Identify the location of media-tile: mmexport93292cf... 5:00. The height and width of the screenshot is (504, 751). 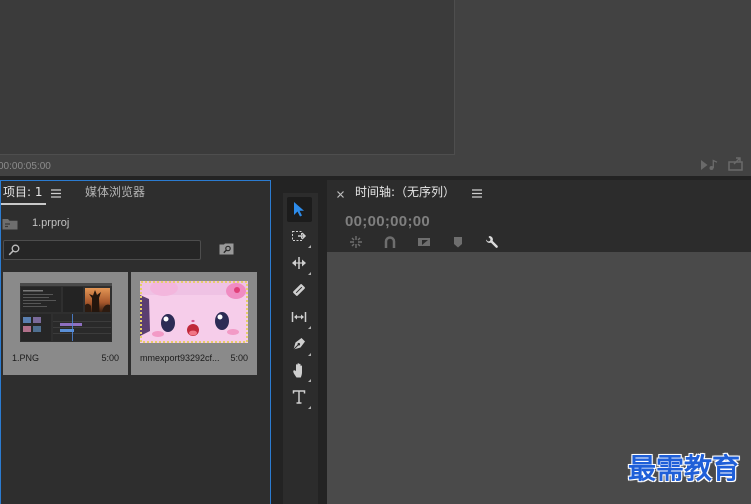
(194, 323).